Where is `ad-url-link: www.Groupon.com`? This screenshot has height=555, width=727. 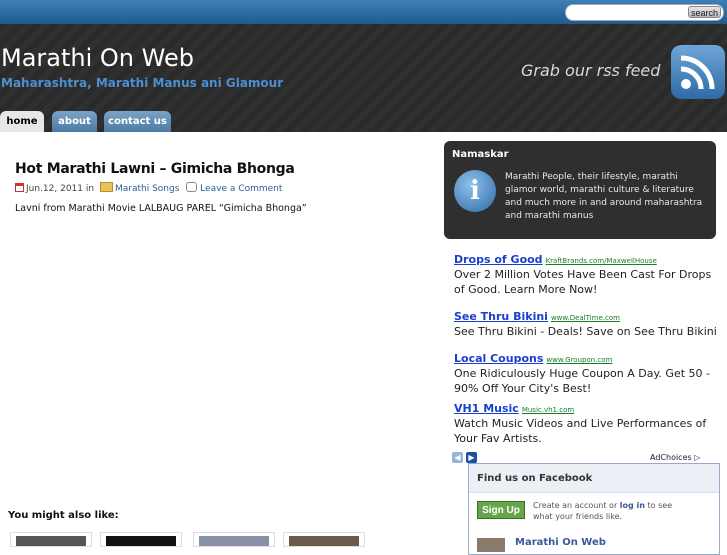 ad-url-link: www.Groupon.com is located at coordinates (579, 360).